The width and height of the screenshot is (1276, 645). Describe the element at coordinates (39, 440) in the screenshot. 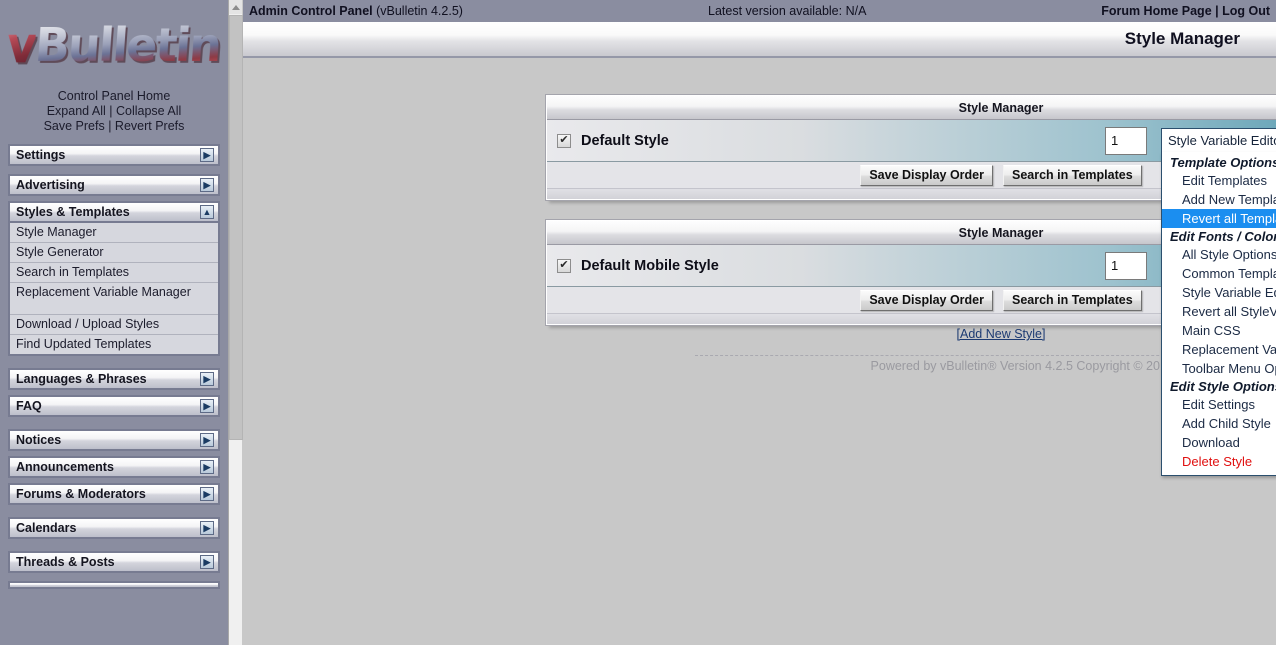

I see `sidebar-group-label: Notices` at that location.